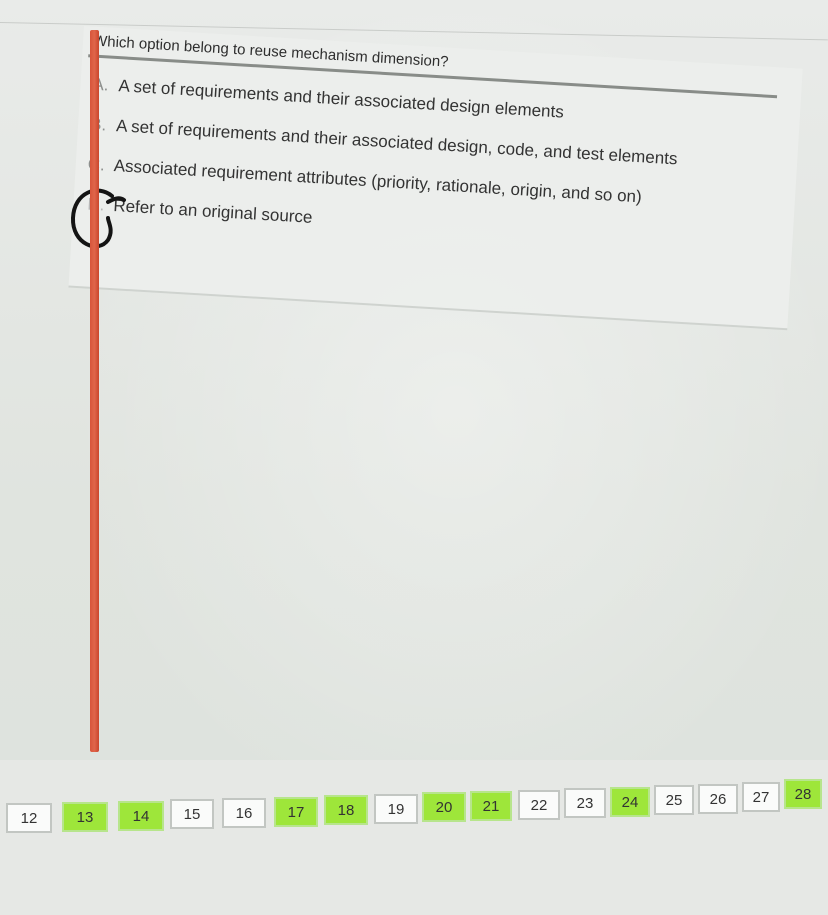  I want to click on nav-question-25: 25, so click(674, 800).